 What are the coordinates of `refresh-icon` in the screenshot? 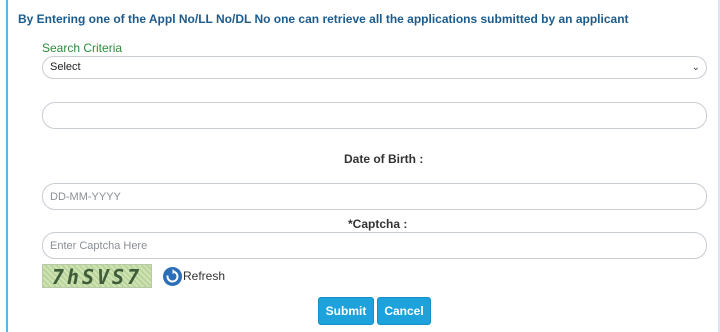 It's located at (172, 276).